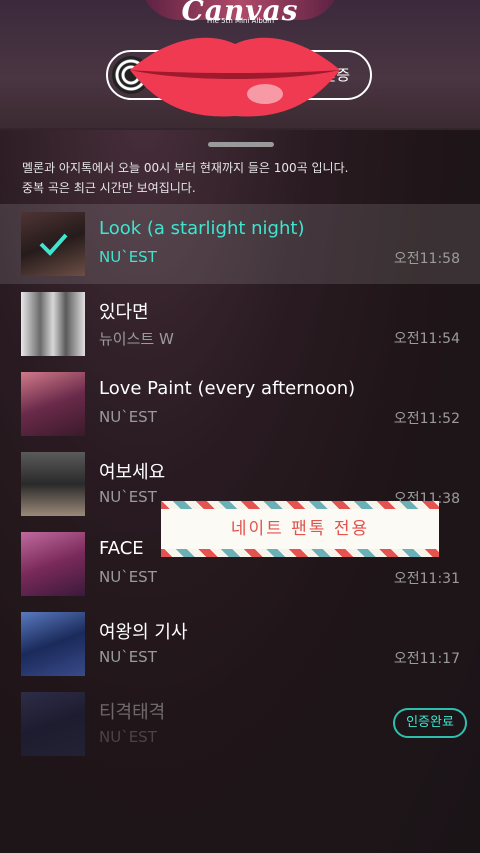 The image size is (480, 853). What do you see at coordinates (240, 21) in the screenshot?
I see `album-subtitle: The 5th Mini Album` at bounding box center [240, 21].